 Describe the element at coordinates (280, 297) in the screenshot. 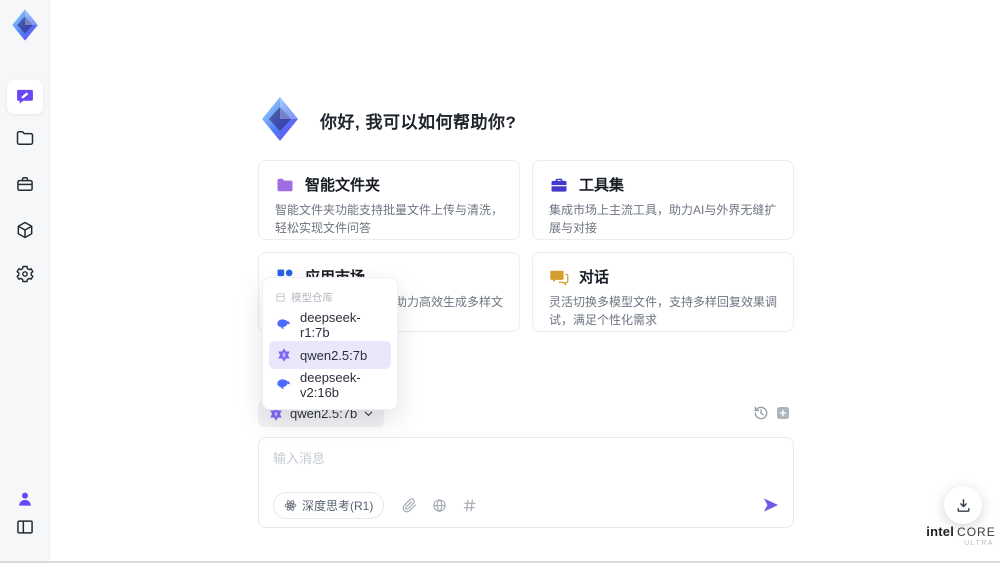

I see `repository-icon` at that location.